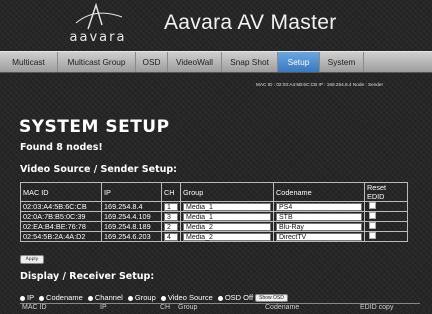 The width and height of the screenshot is (432, 314). I want to click on receiver-section-title: Display / Receiver Setup:, so click(87, 276).